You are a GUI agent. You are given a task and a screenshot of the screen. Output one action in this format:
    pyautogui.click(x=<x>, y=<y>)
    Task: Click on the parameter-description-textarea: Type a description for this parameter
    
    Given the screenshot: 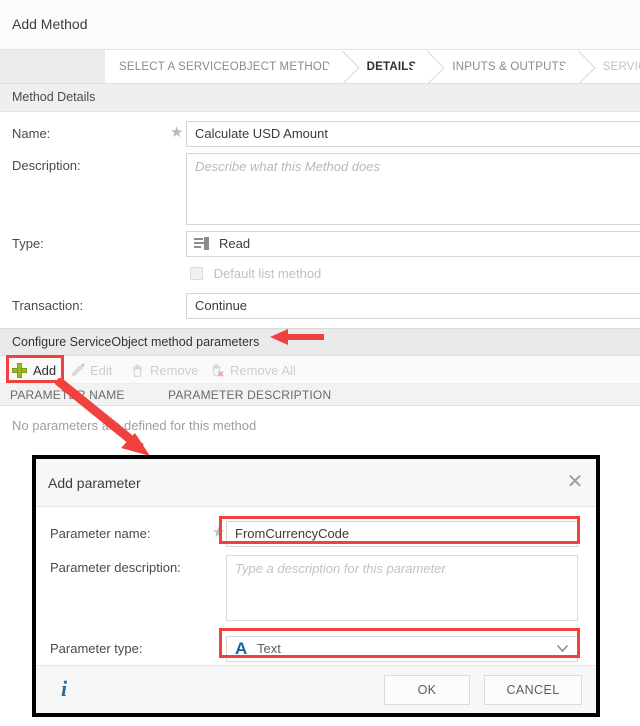 What is the action you would take?
    pyautogui.click(x=402, y=588)
    